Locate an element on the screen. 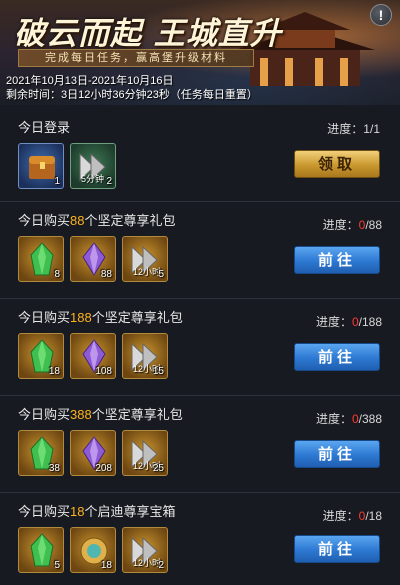  reward-quantity: 25 is located at coordinates (158, 468).